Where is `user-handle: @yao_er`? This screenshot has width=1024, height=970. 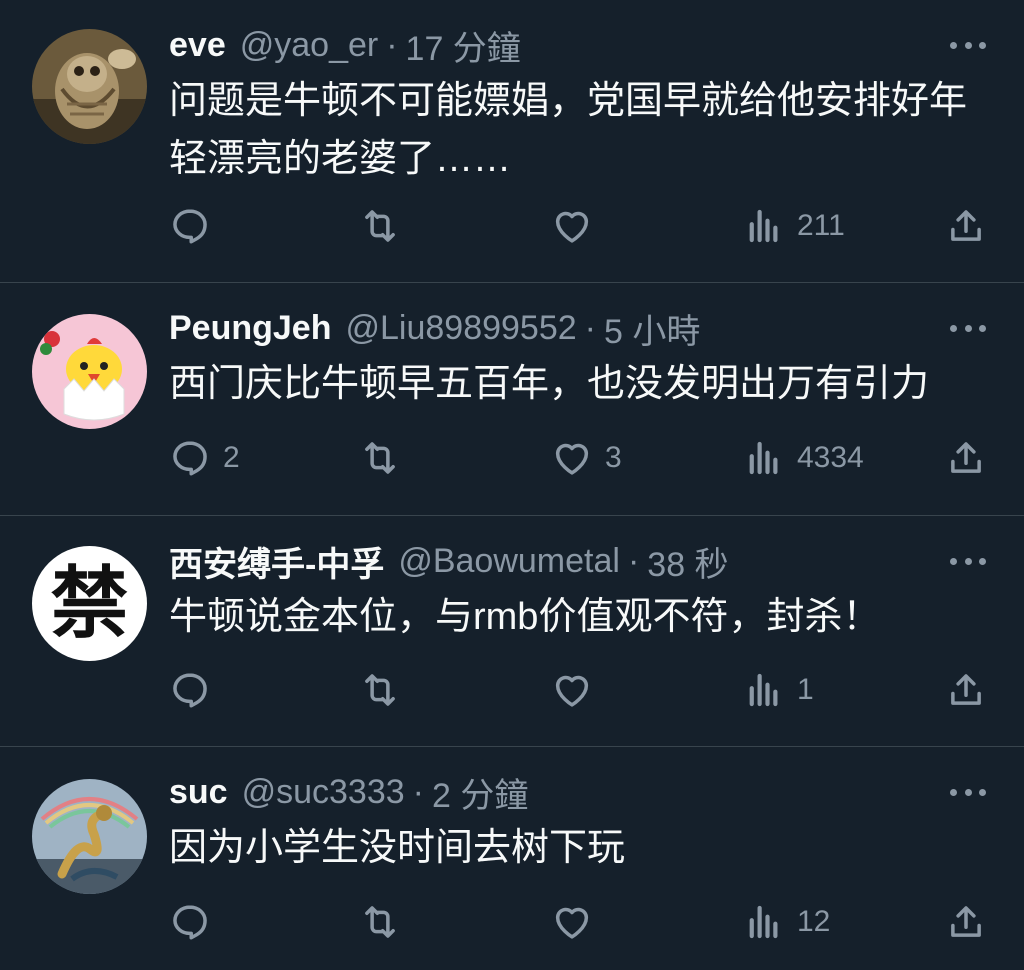
user-handle: @yao_er is located at coordinates (309, 45).